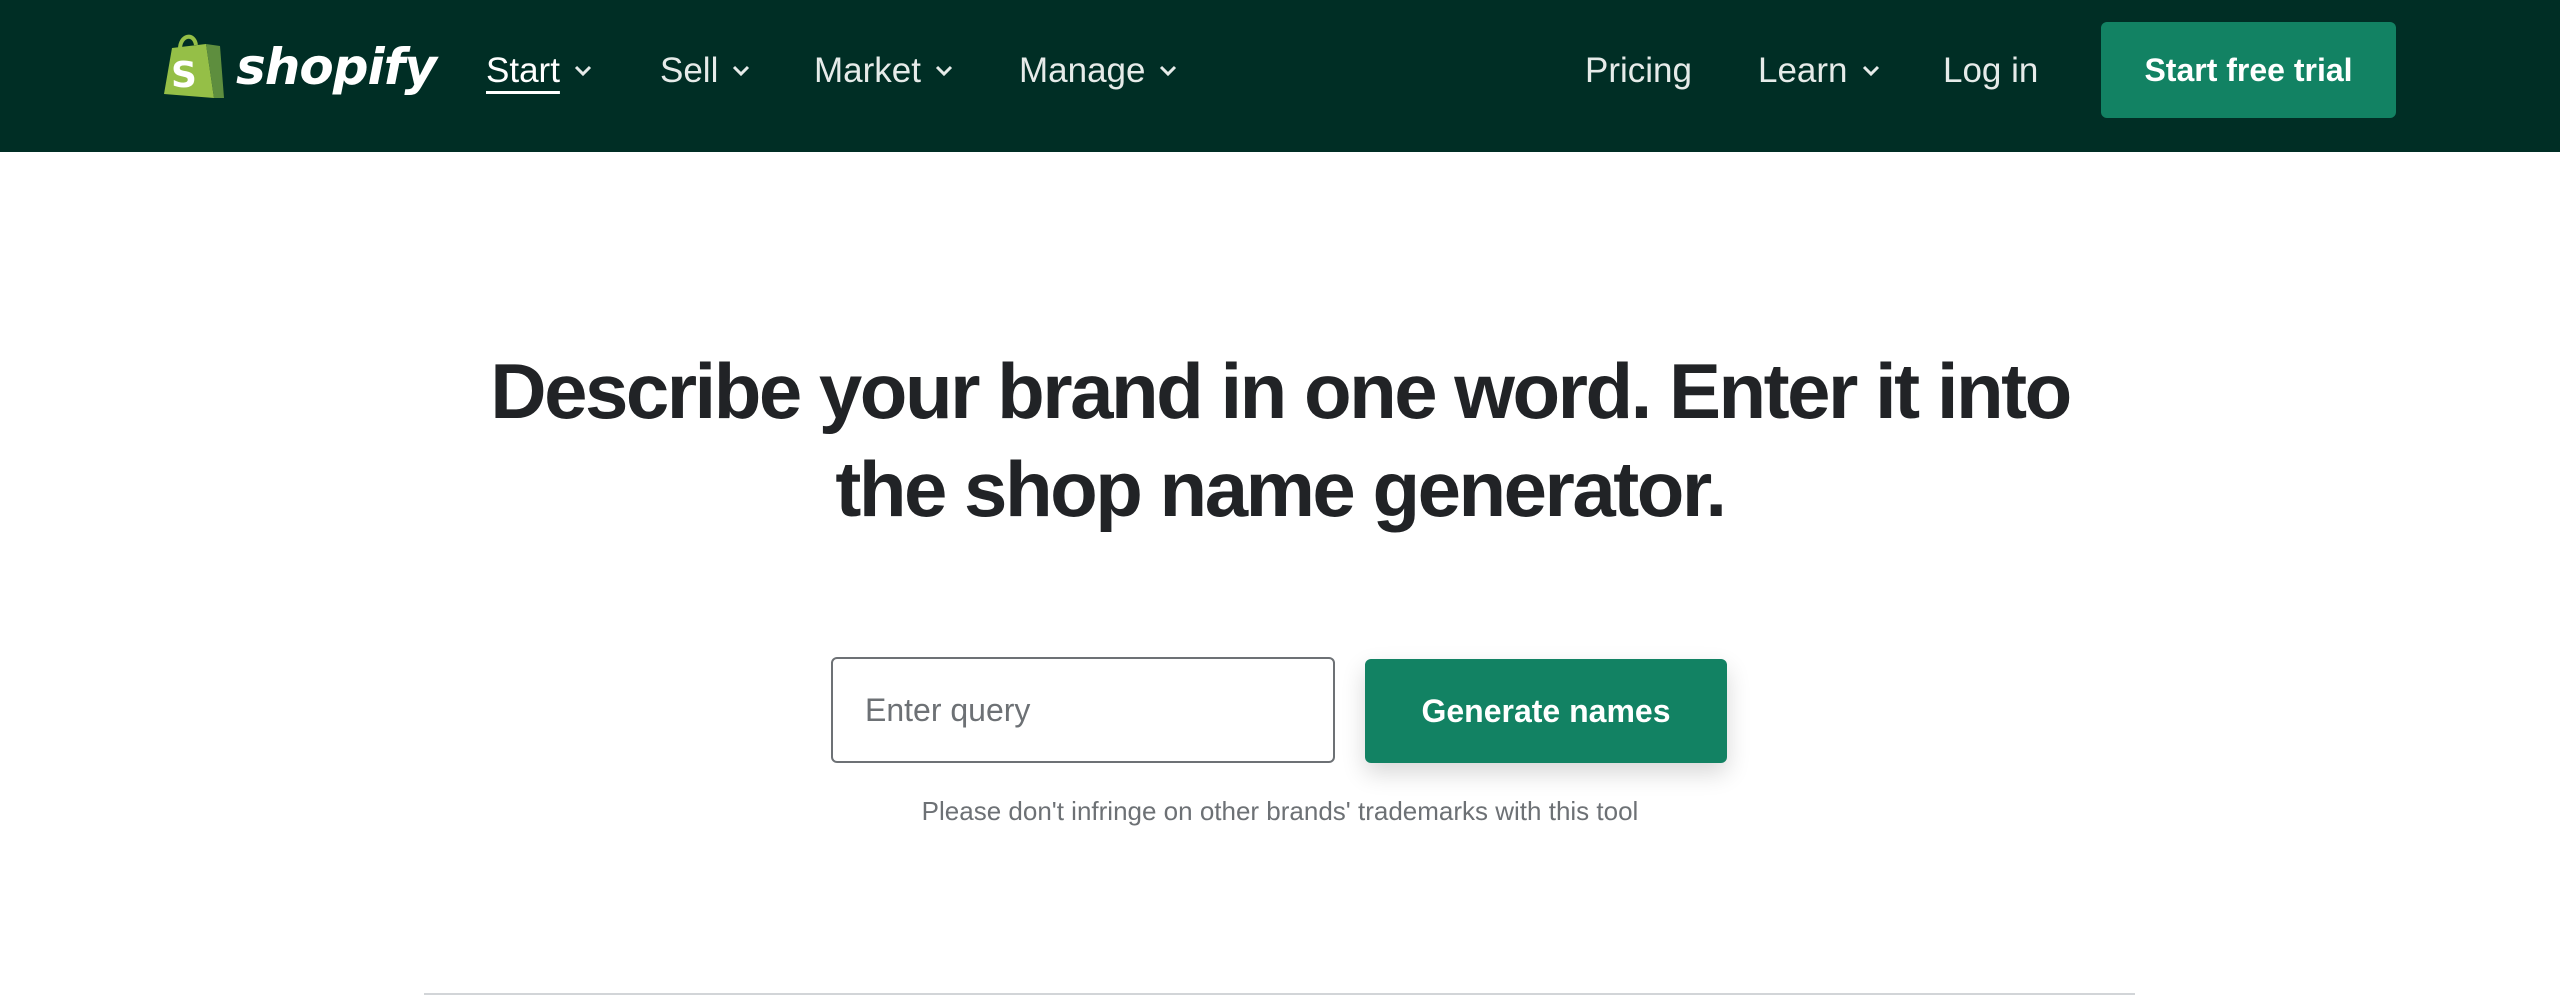 The height and width of the screenshot is (999, 2560). What do you see at coordinates (184, 75) in the screenshot?
I see `logo-bag-letter: S` at bounding box center [184, 75].